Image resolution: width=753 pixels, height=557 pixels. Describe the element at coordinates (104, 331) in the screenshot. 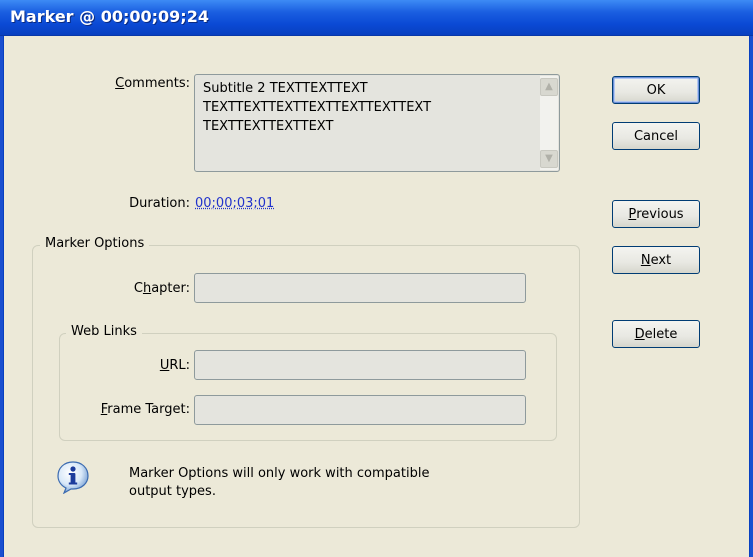

I see `web-links-legend: Web Links` at that location.